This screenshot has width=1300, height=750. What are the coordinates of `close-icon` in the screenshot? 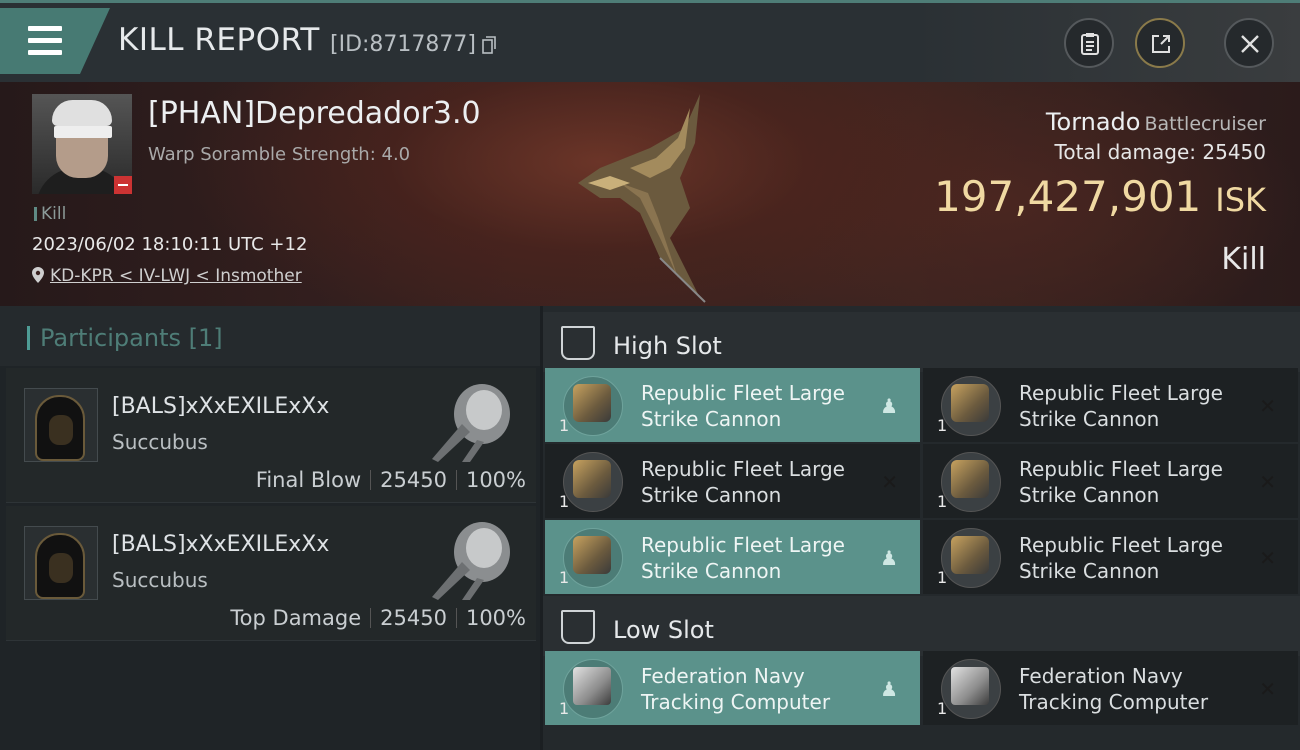 It's located at (1250, 44).